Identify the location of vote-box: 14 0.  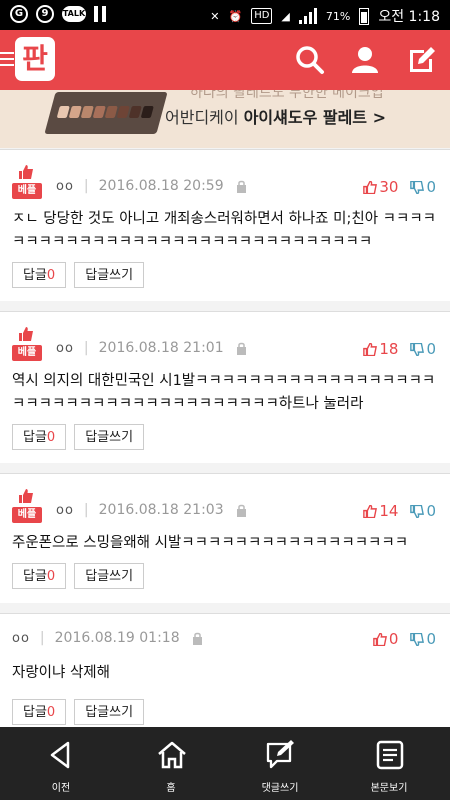
(399, 511).